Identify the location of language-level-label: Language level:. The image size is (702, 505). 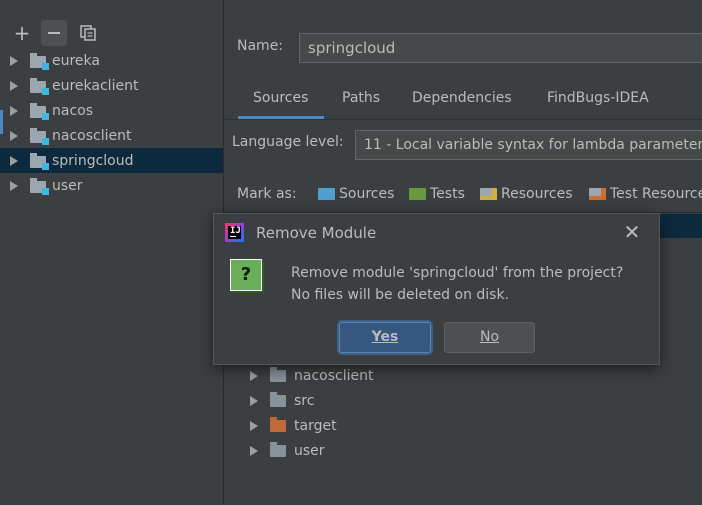
(288, 142).